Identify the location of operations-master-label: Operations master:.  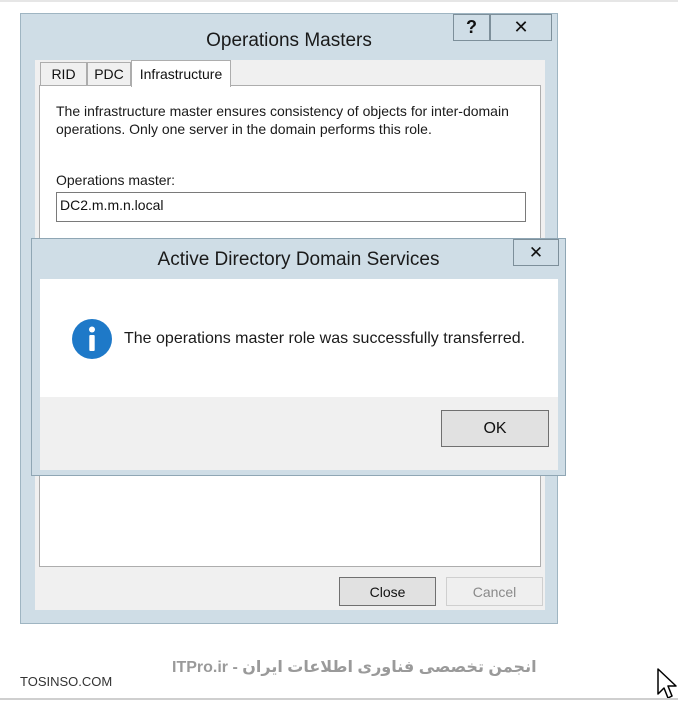
(116, 180).